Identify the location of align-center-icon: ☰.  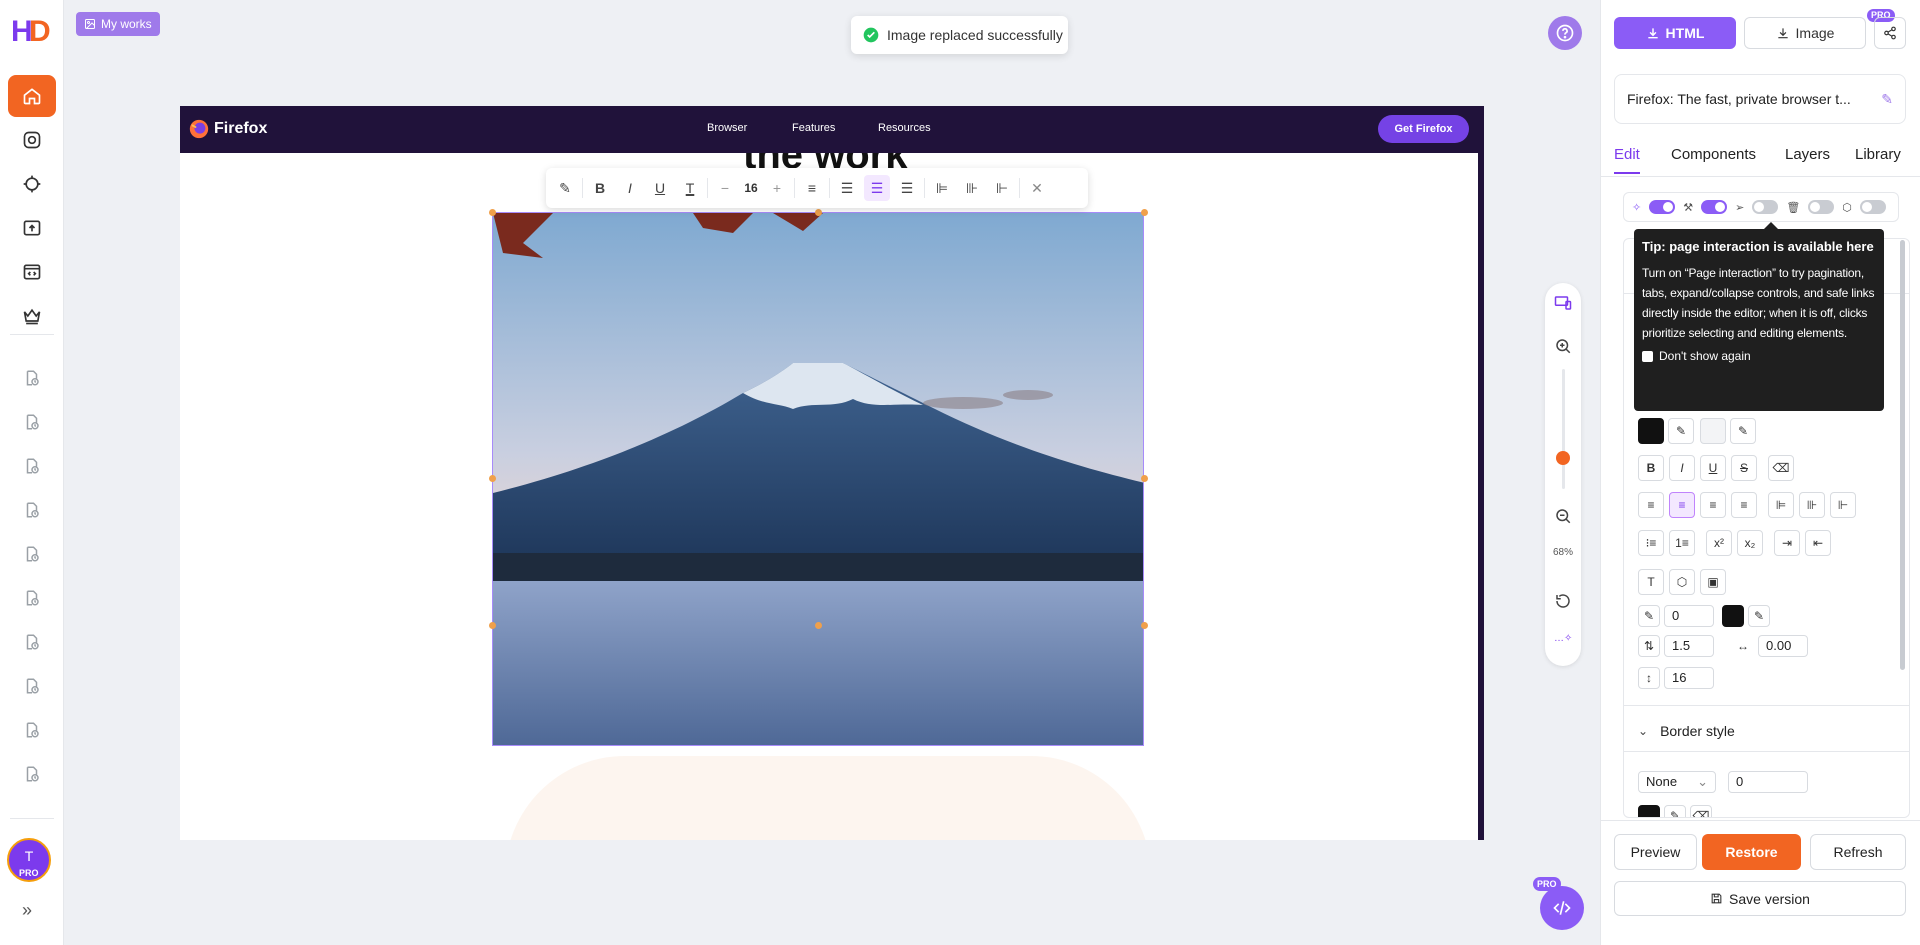
(877, 188).